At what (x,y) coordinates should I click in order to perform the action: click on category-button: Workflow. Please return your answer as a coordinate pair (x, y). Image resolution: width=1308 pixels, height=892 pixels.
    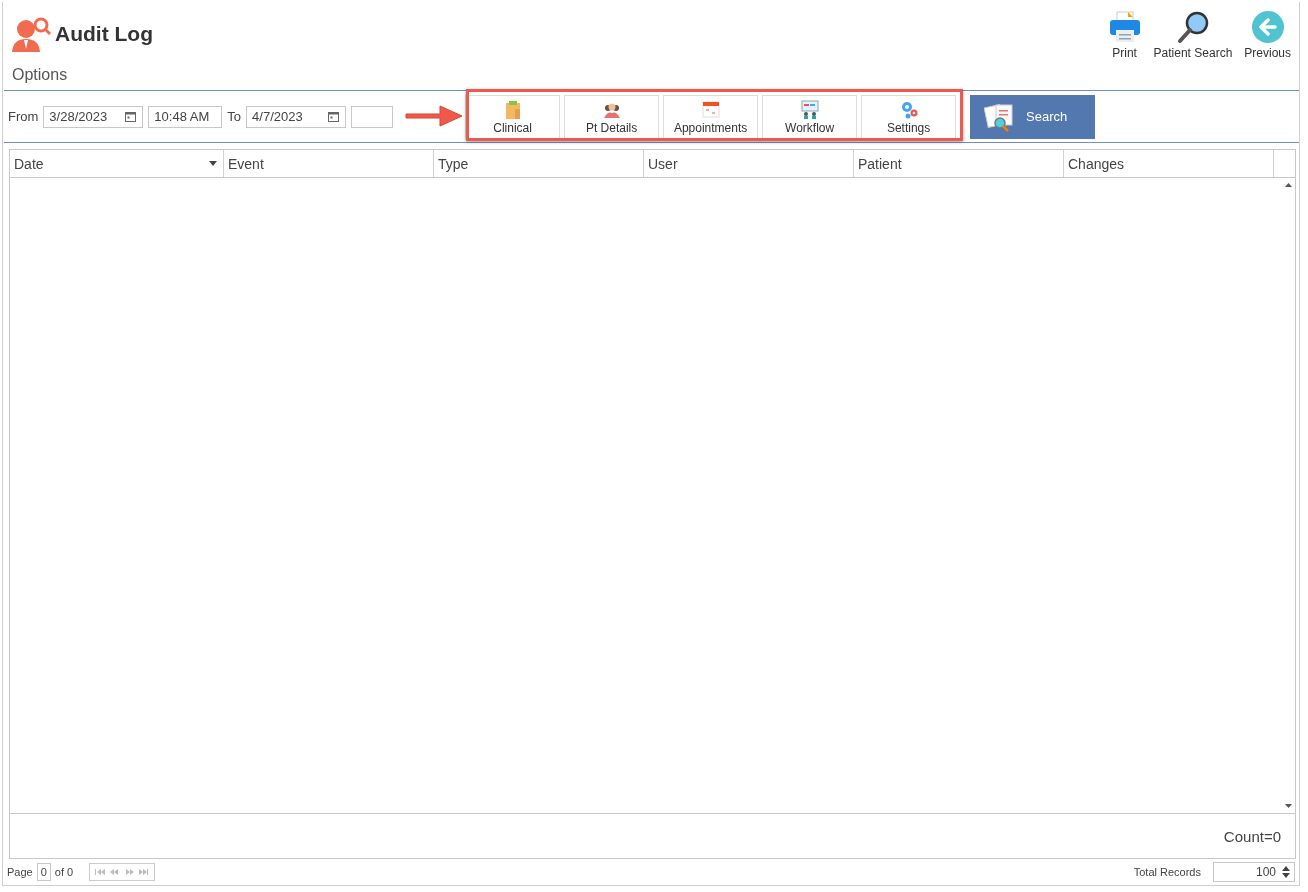
    Looking at the image, I should click on (810, 116).